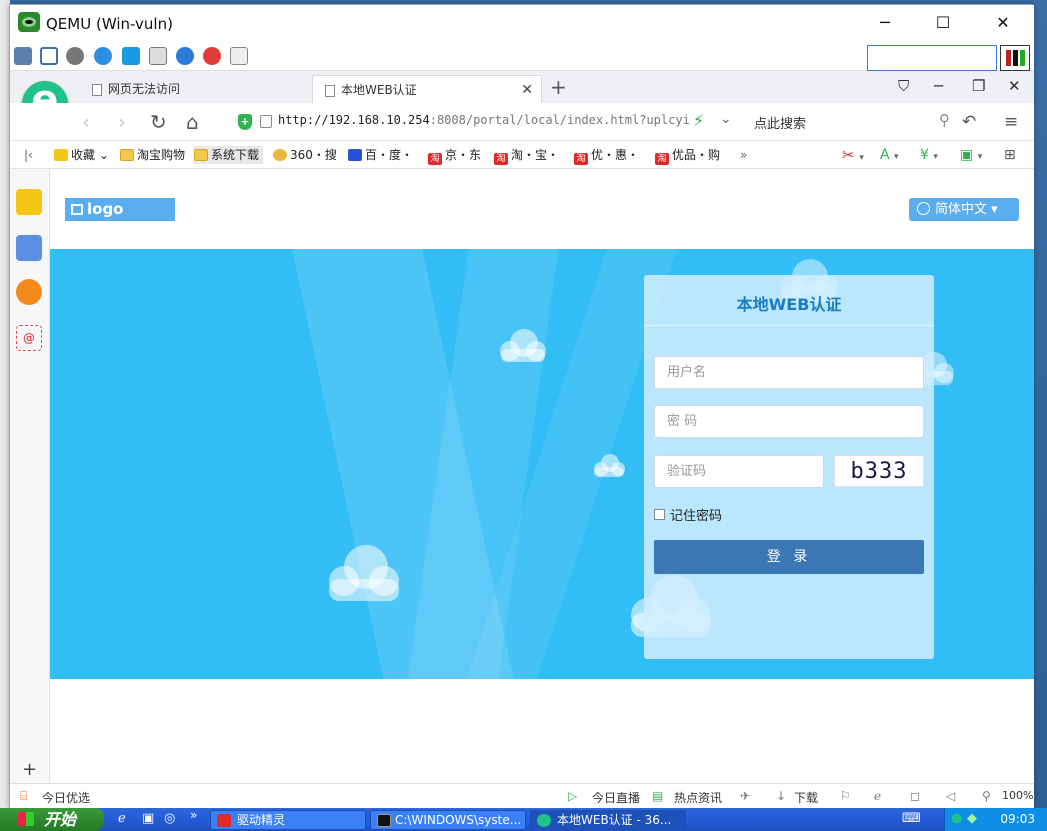  Describe the element at coordinates (969, 122) in the screenshot. I see `undo-icon: ↶` at that location.